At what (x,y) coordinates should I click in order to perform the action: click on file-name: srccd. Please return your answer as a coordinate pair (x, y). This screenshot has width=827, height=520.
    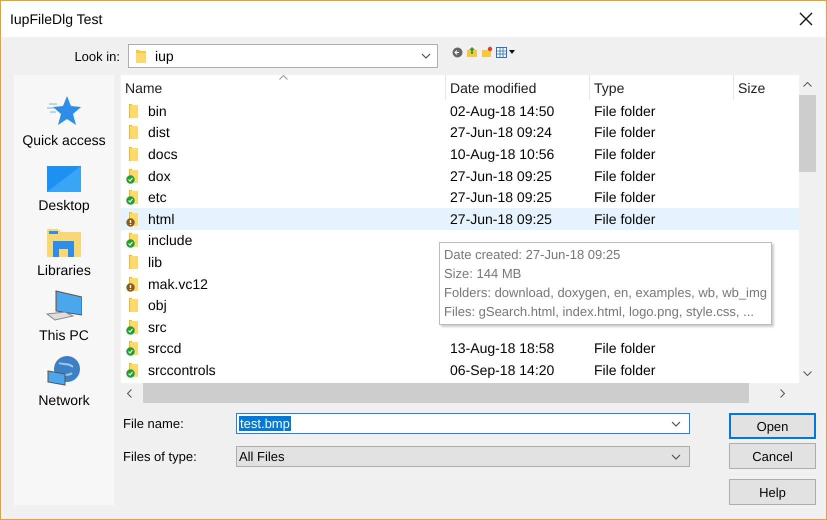
    Looking at the image, I should click on (165, 348).